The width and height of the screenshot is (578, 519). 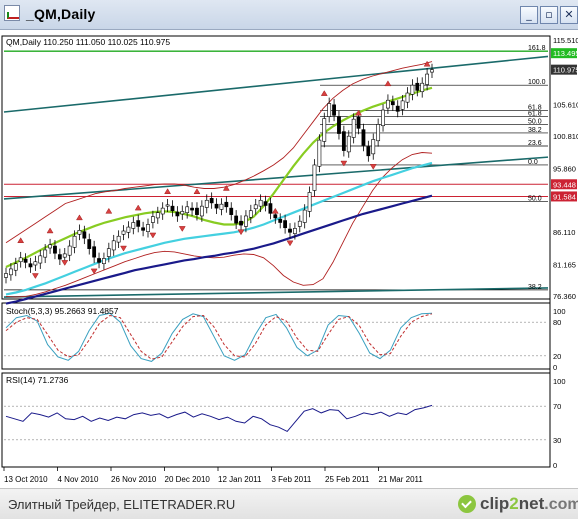 What do you see at coordinates (564, 296) in the screenshot?
I see `price-tick-label: 76.360` at bounding box center [564, 296].